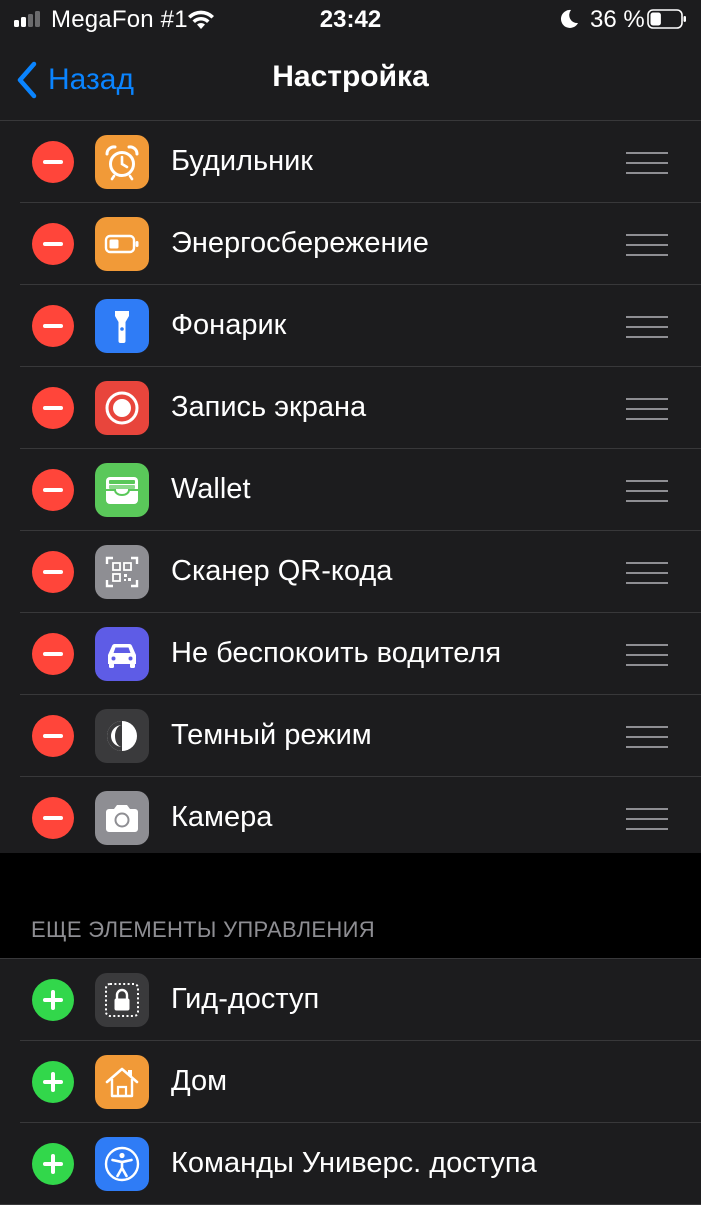  Describe the element at coordinates (282, 571) in the screenshot. I see `control-label: Сканер QR-кода` at that location.